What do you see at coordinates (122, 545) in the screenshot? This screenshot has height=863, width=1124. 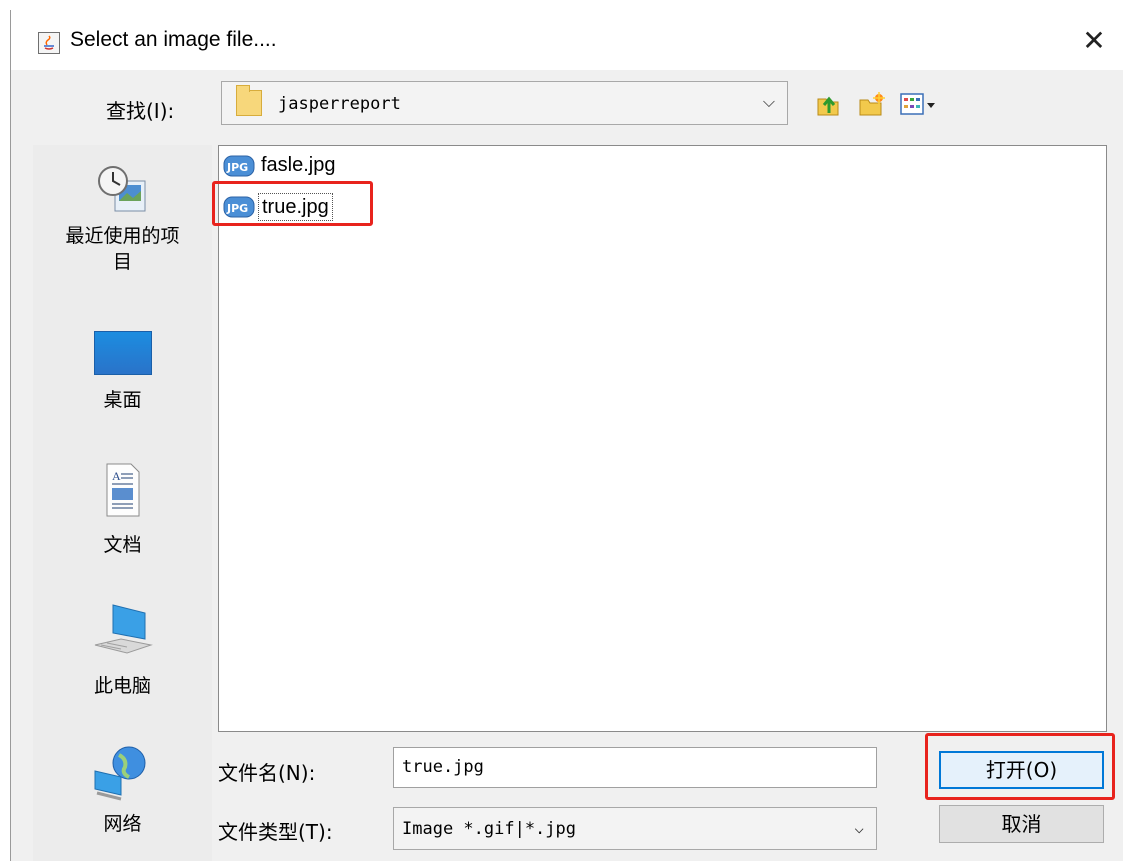 I see `sidebar-item-label: 文档` at bounding box center [122, 545].